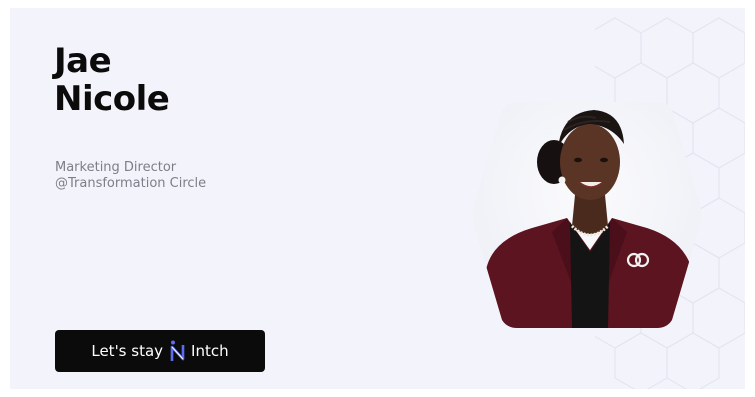 The image size is (755, 397). What do you see at coordinates (177, 350) in the screenshot?
I see `intch-logo-icon` at bounding box center [177, 350].